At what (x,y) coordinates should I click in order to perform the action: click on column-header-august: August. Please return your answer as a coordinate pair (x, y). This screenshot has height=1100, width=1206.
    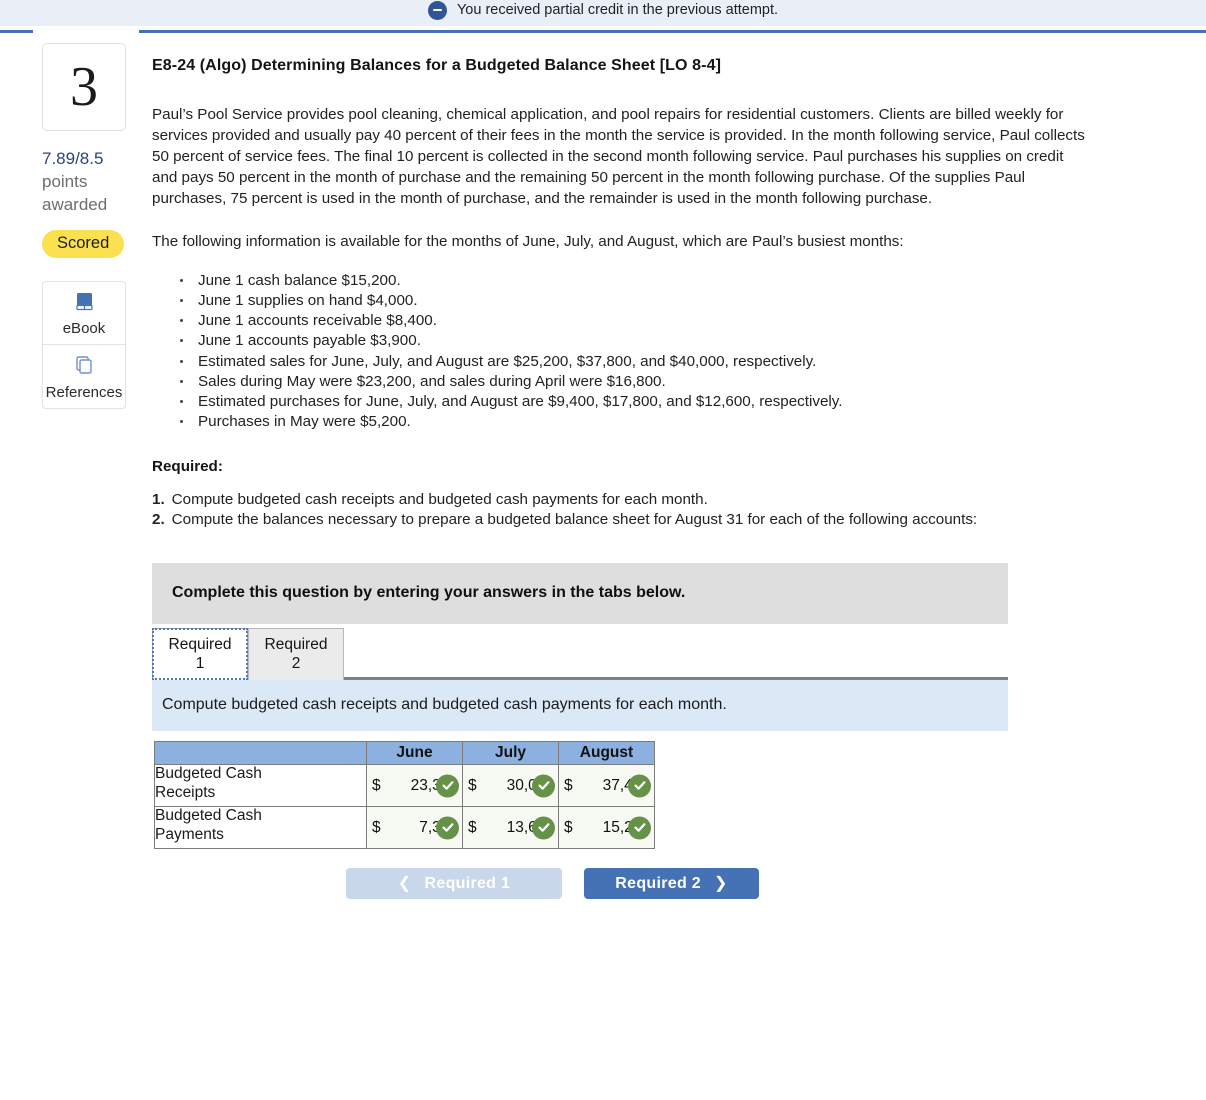
    Looking at the image, I should click on (606, 753).